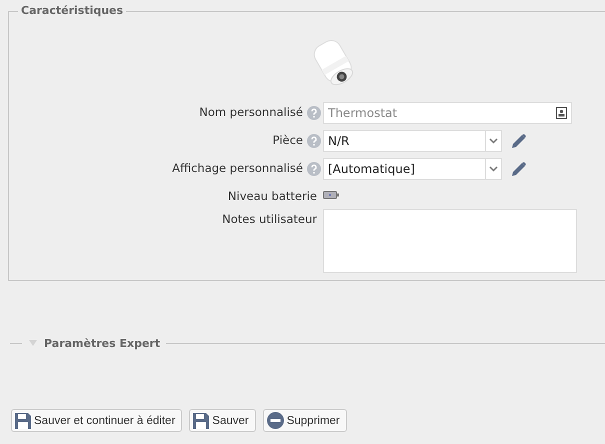  I want to click on field-label: Notes utilisateur, so click(269, 218).